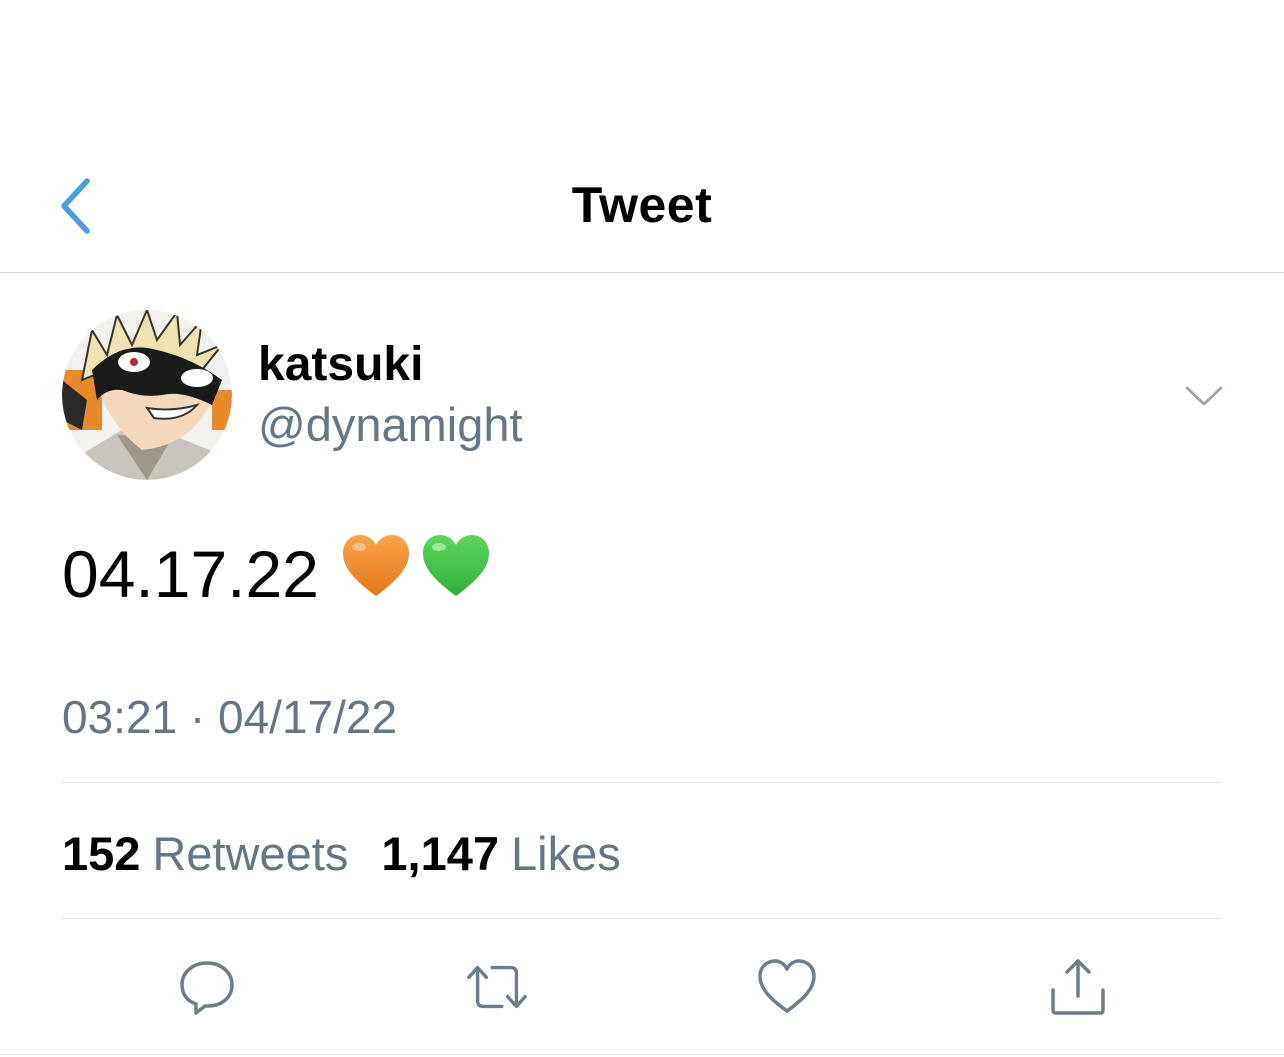 This screenshot has height=1057, width=1284. What do you see at coordinates (340, 364) in the screenshot?
I see `author-display-name: katsuki` at bounding box center [340, 364].